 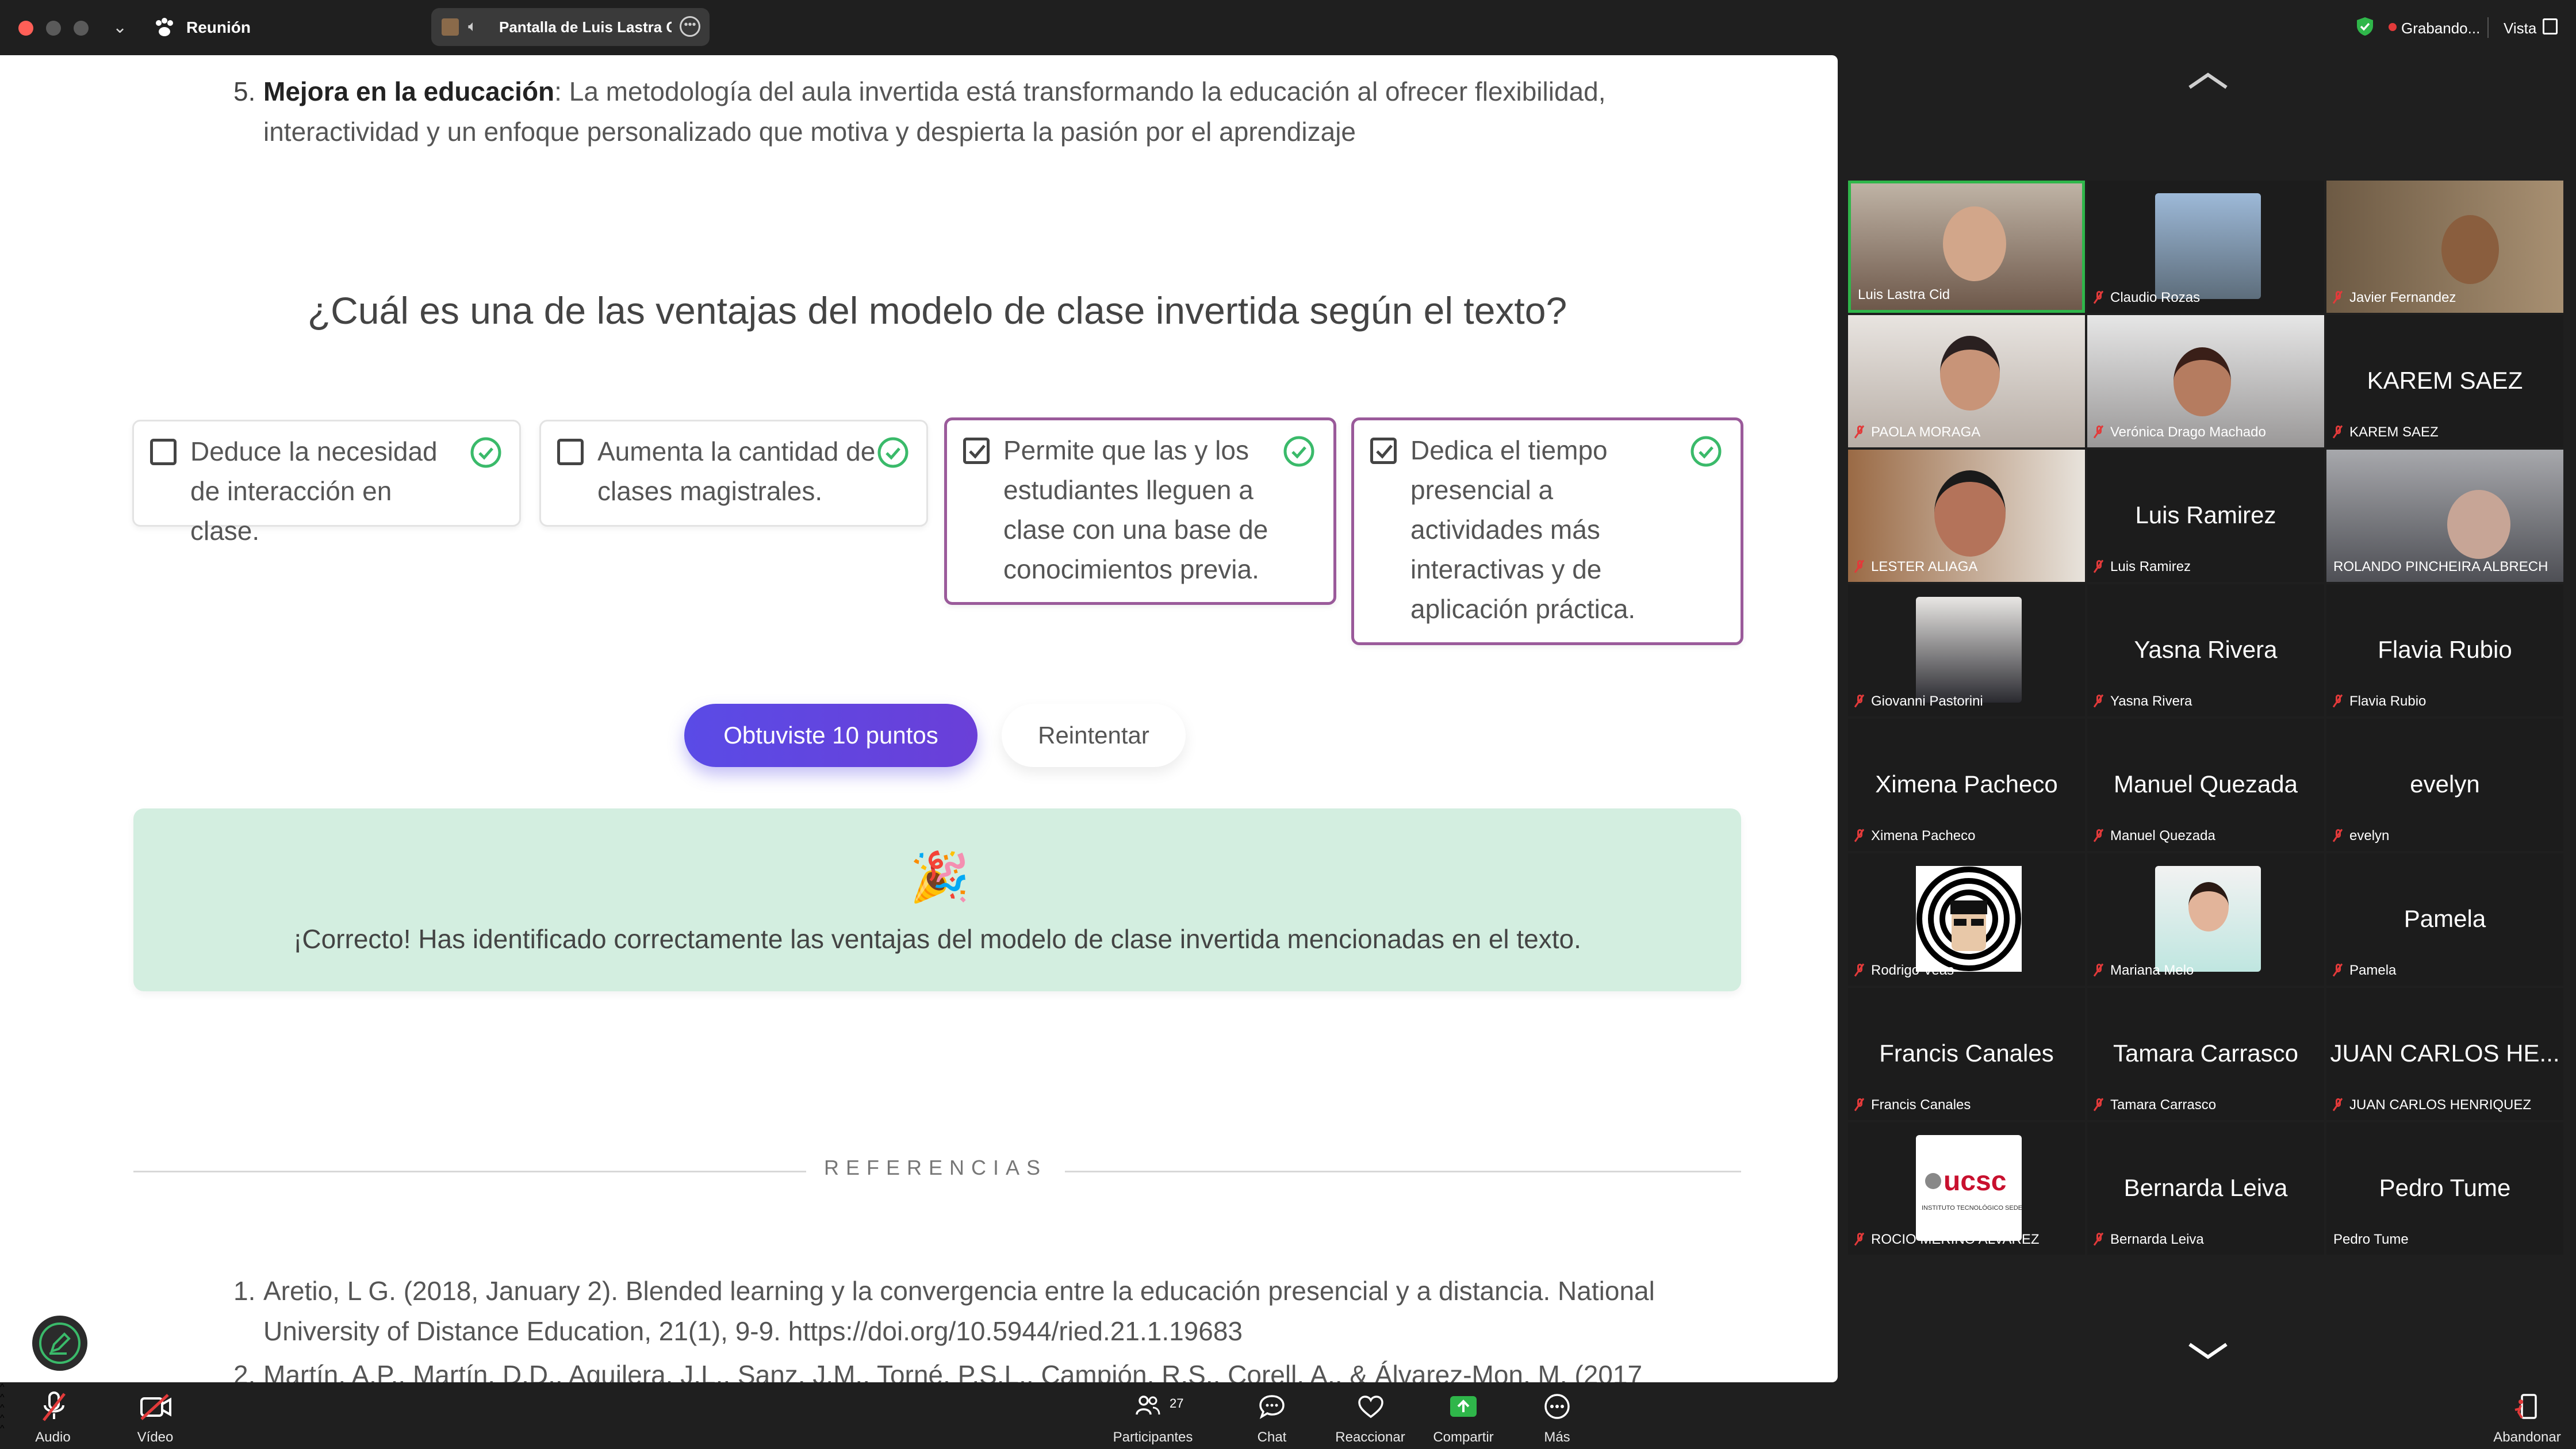 I want to click on leave-button: Abandonar, so click(x=2527, y=1419).